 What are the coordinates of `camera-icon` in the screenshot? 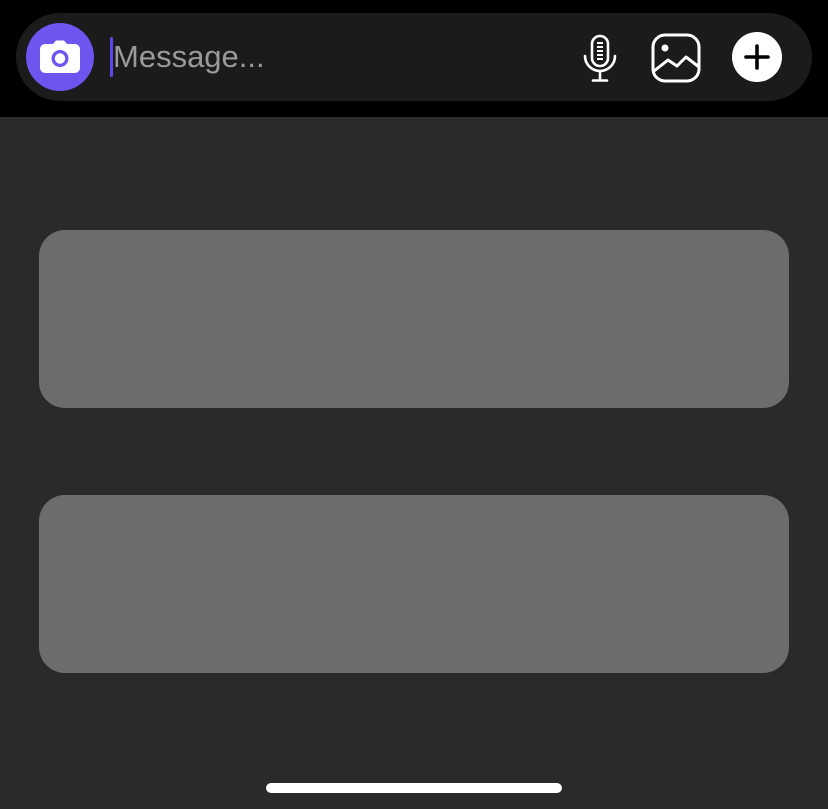 It's located at (60, 56).